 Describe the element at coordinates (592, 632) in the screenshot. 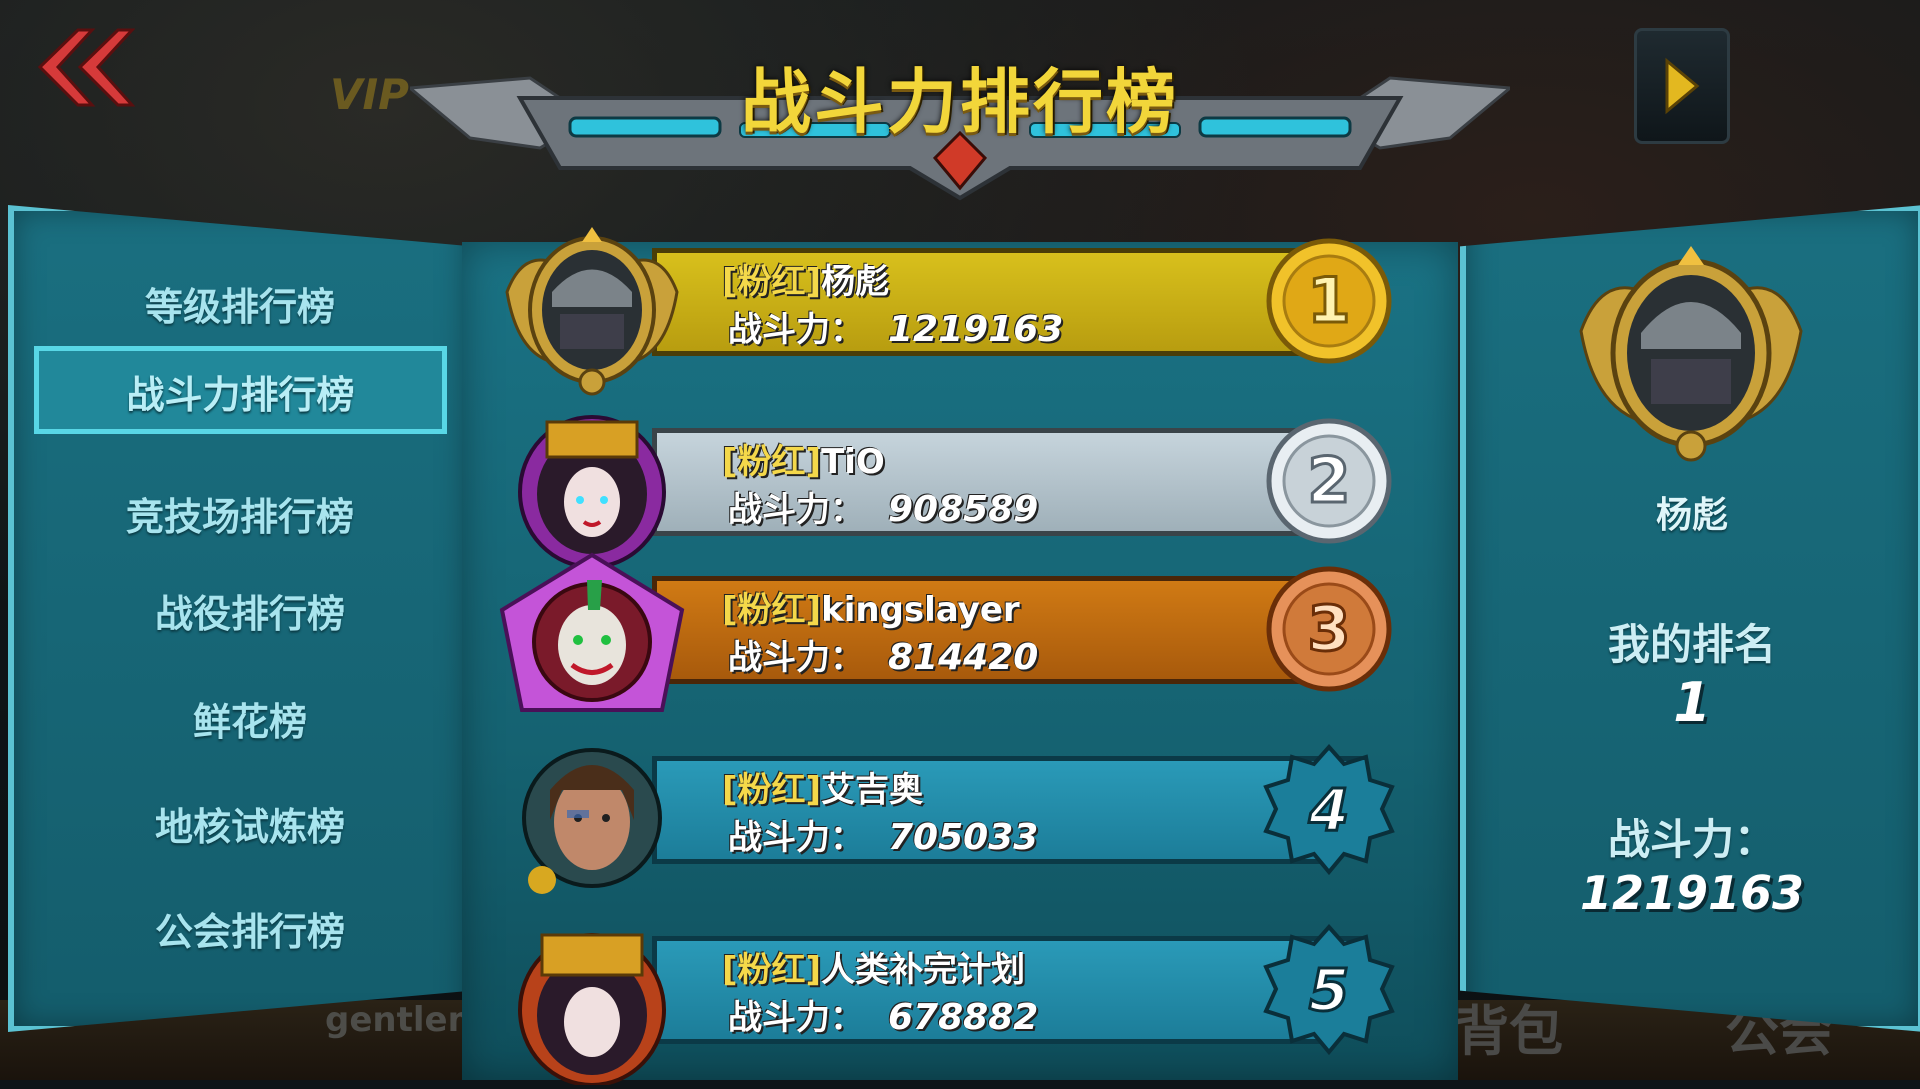

I see `clown-portrait-icon` at that location.